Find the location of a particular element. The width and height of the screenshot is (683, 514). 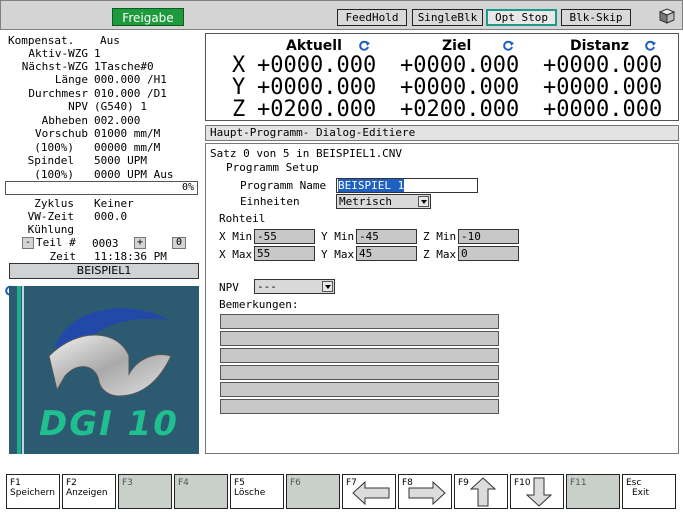

logo-text: DGI 10 is located at coordinates (109, 424).